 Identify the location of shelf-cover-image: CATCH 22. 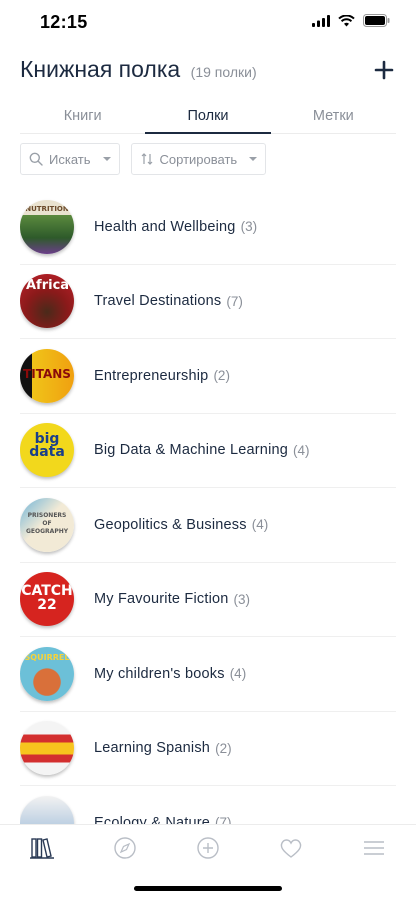
(47, 599).